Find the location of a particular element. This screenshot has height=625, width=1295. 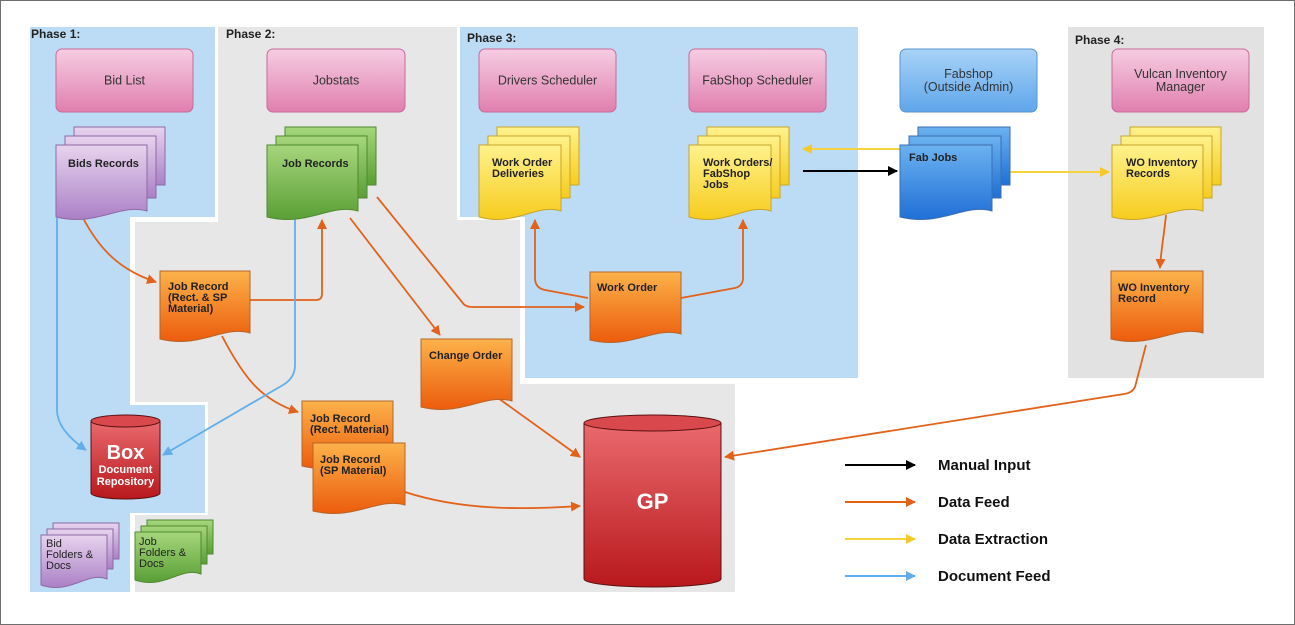

system-jobstats: Jobstats is located at coordinates (336, 80).